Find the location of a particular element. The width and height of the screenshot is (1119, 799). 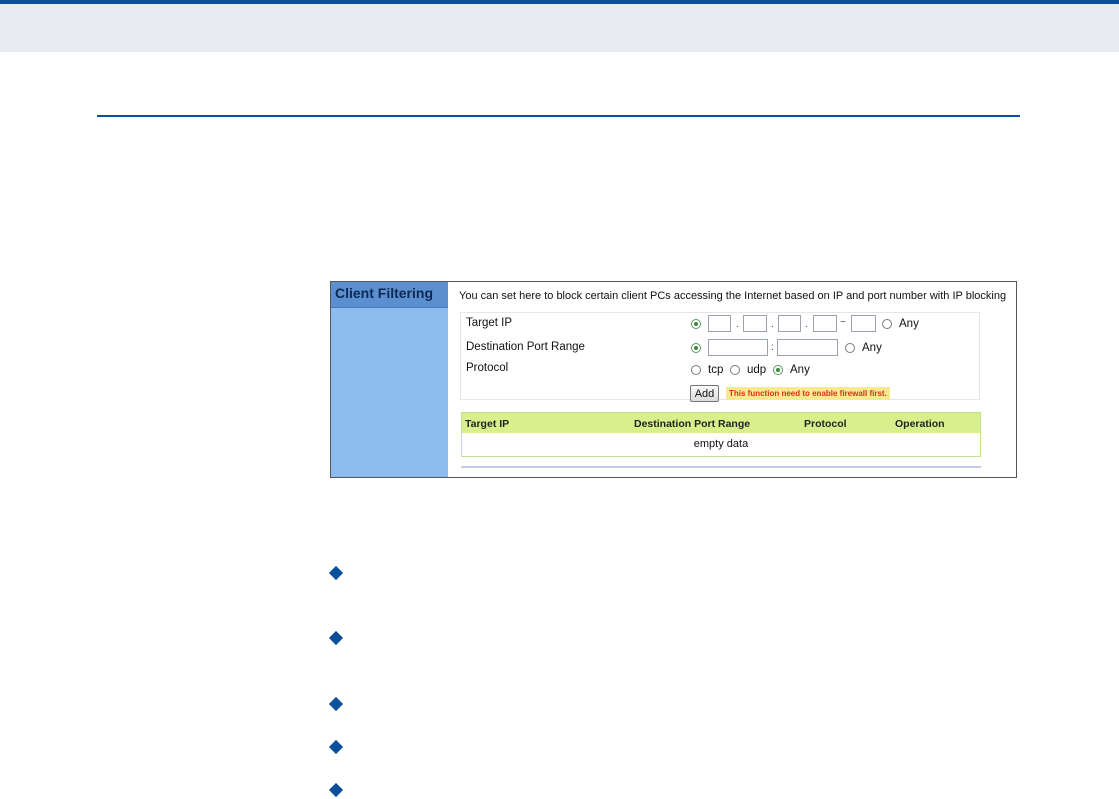

section-divider is located at coordinates (558, 116).